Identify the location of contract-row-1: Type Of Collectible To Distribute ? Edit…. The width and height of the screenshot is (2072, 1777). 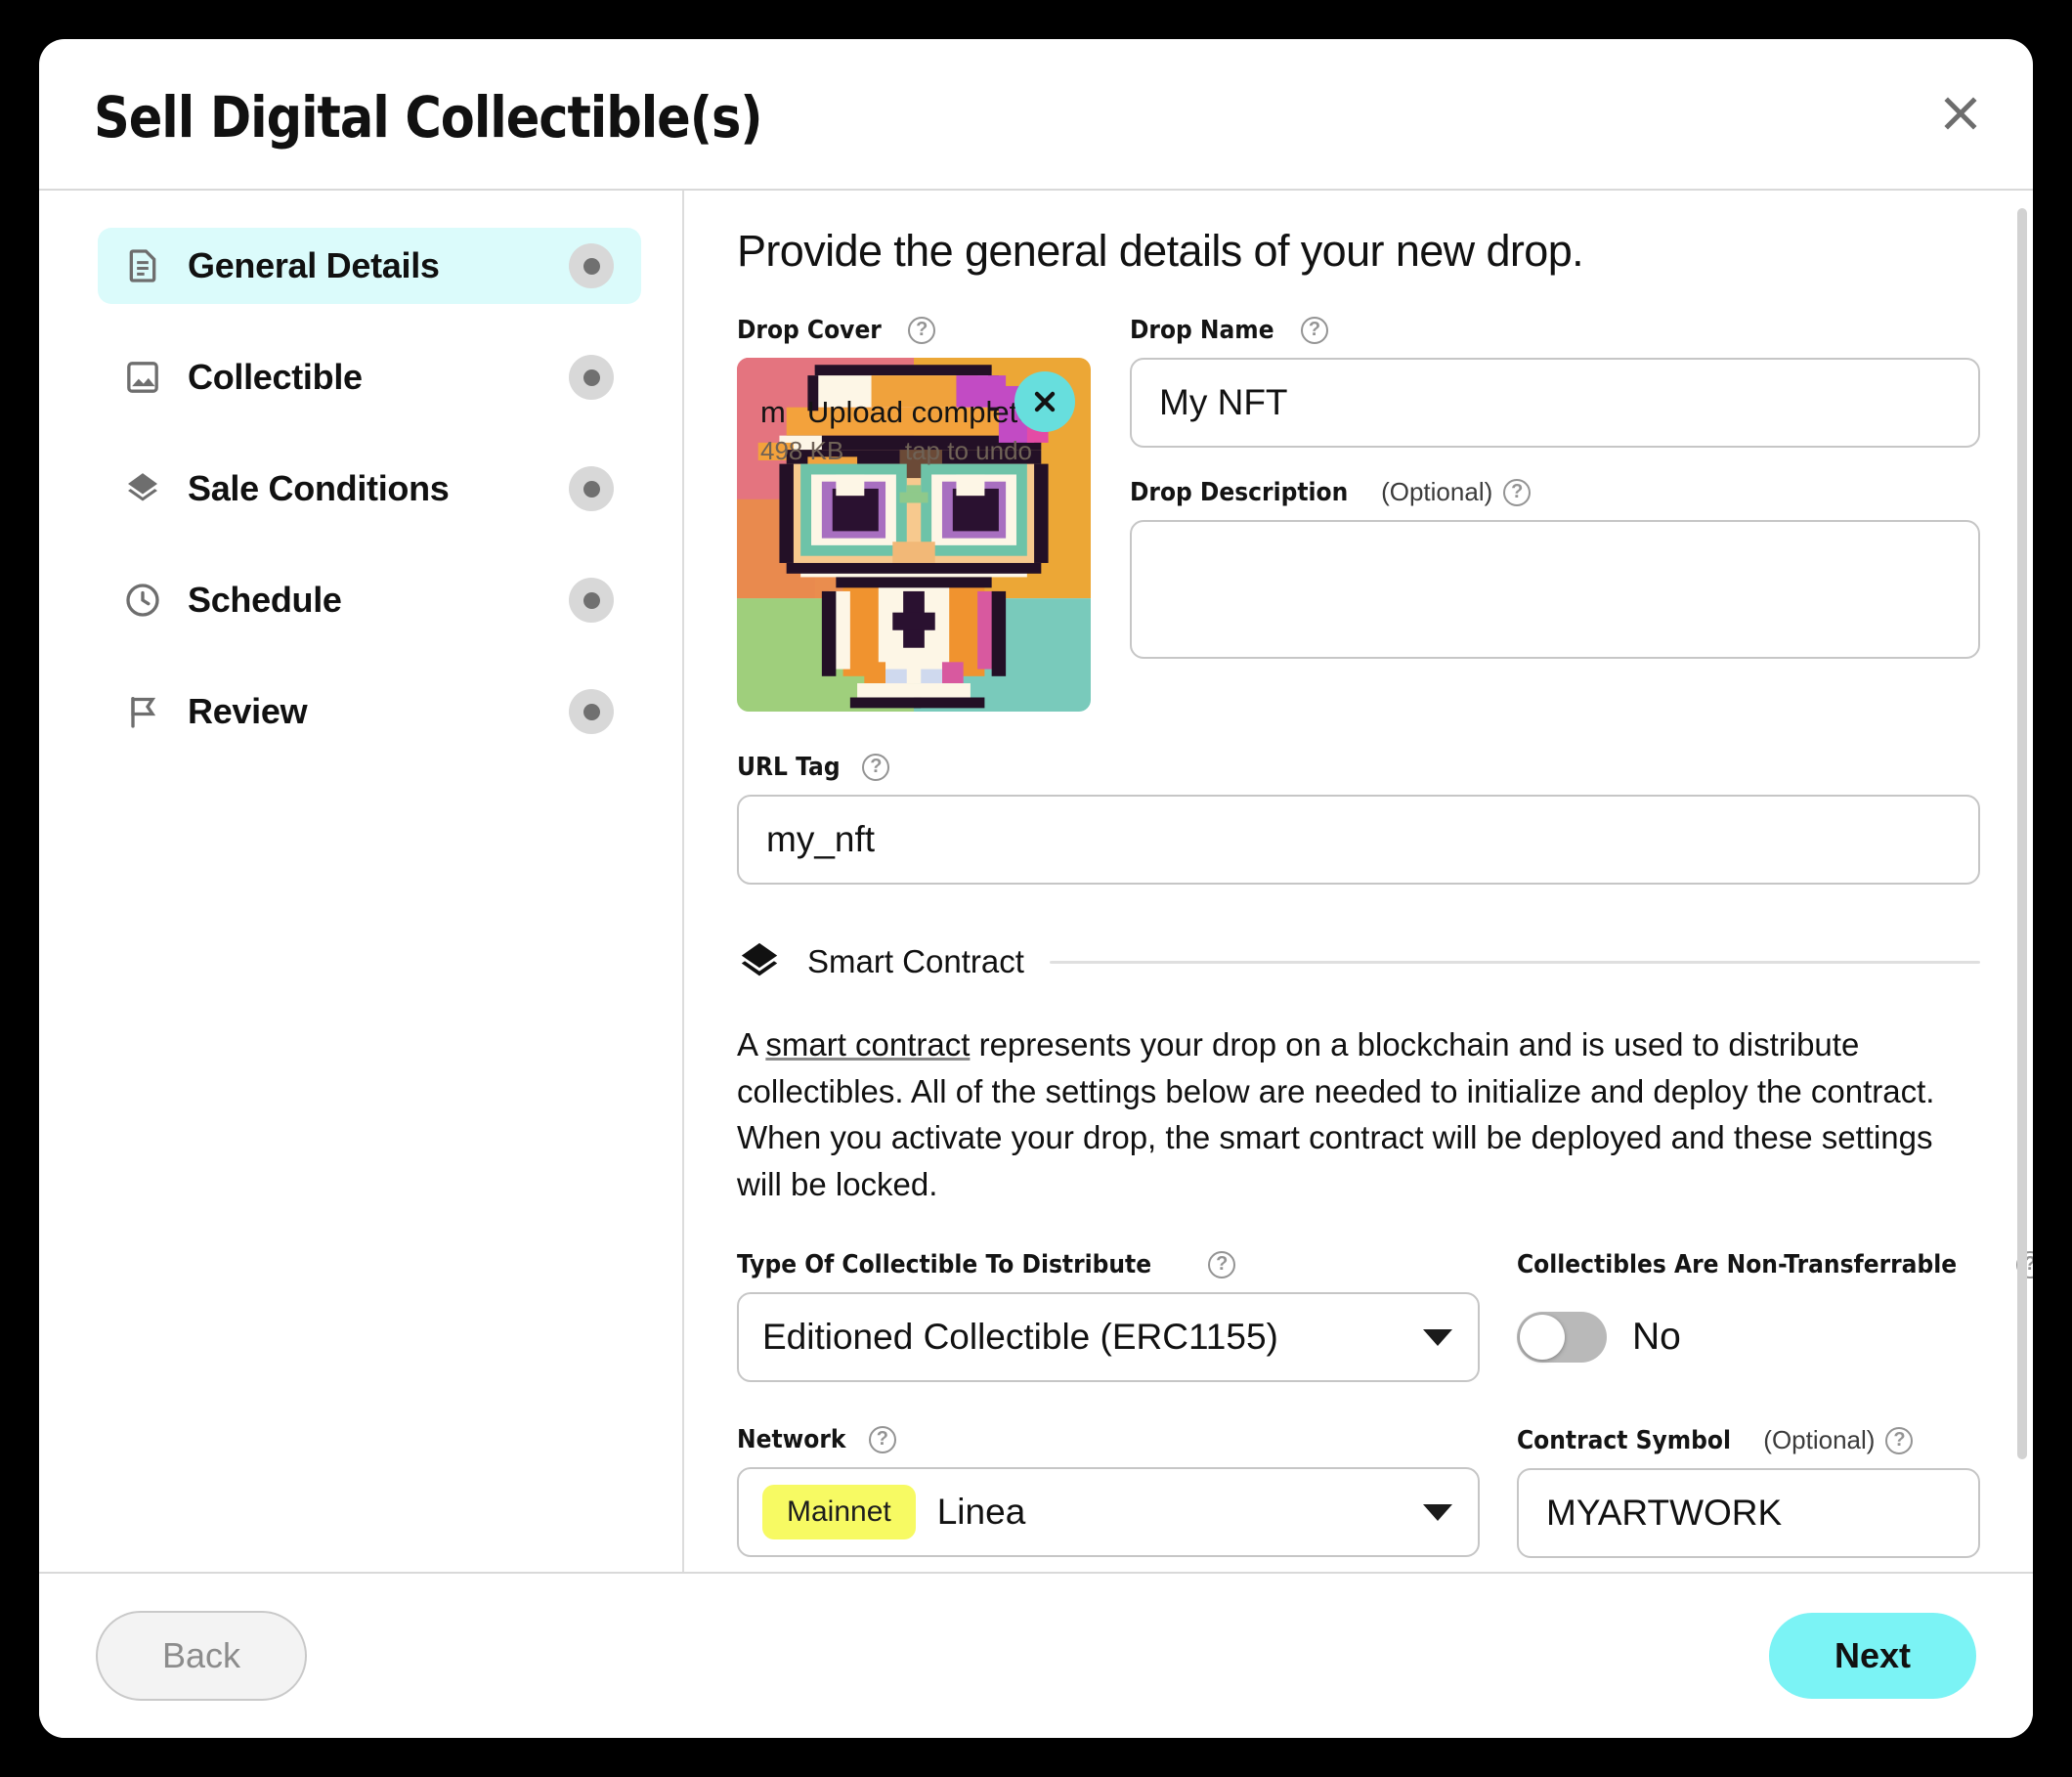
(1385, 1316).